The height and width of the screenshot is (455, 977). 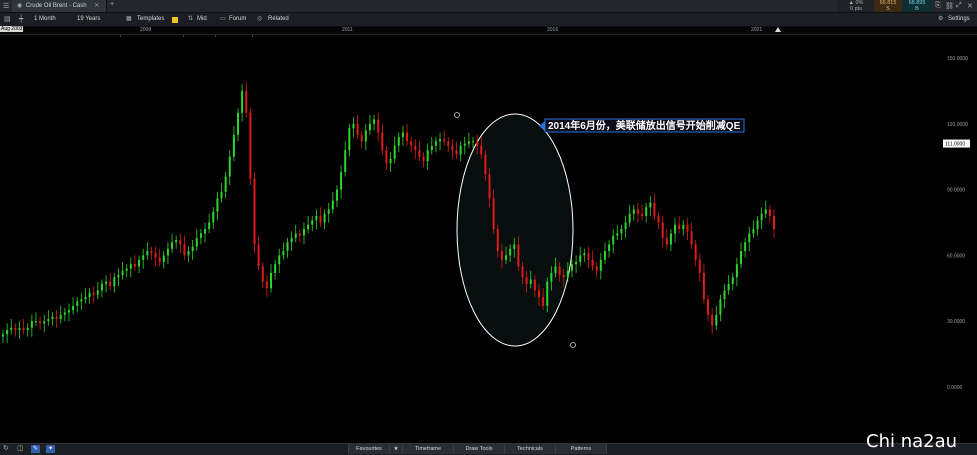 I want to click on technicals-tab: Technicals, so click(x=530, y=449).